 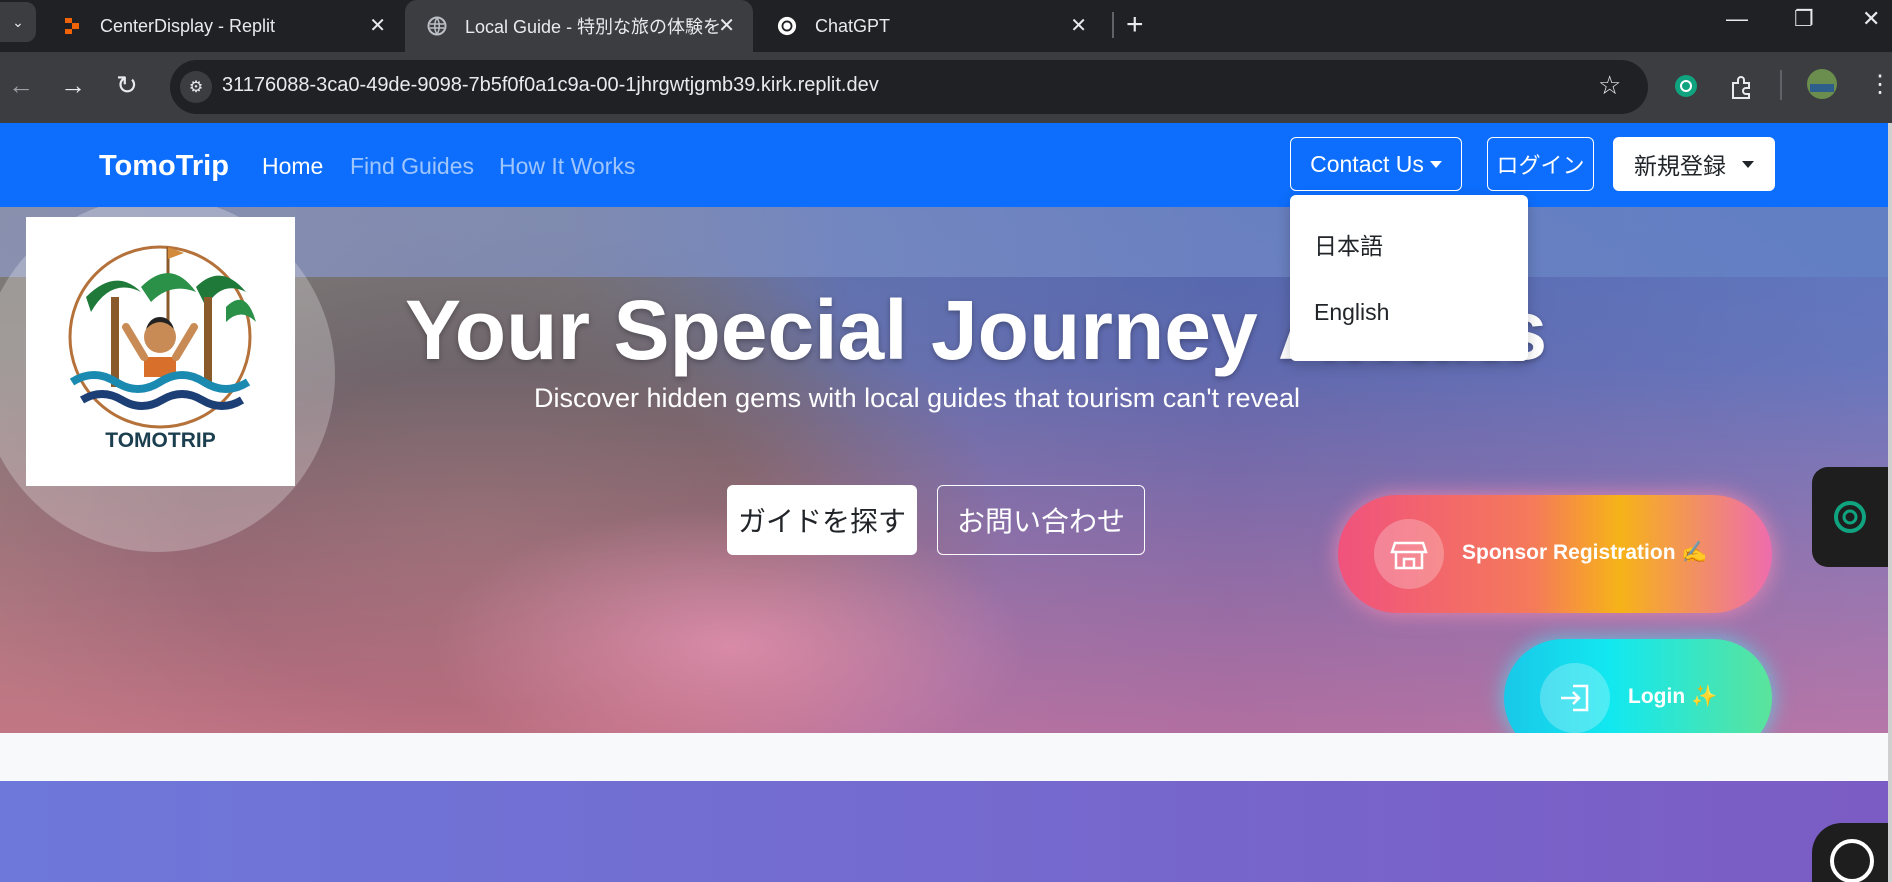 What do you see at coordinates (1409, 554) in the screenshot?
I see `store-icon` at bounding box center [1409, 554].